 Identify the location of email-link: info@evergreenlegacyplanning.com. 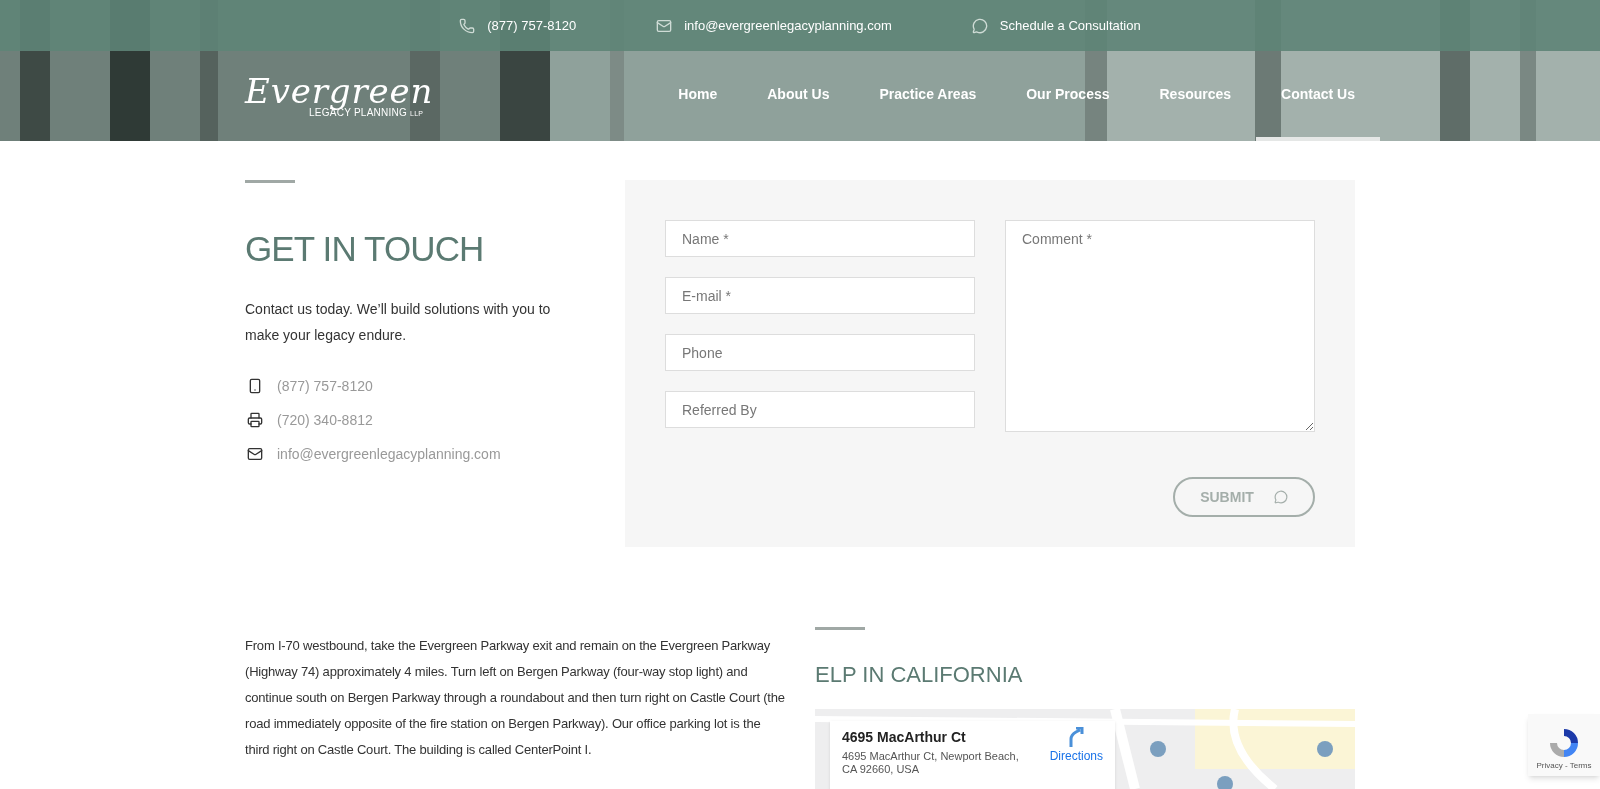
(774, 25).